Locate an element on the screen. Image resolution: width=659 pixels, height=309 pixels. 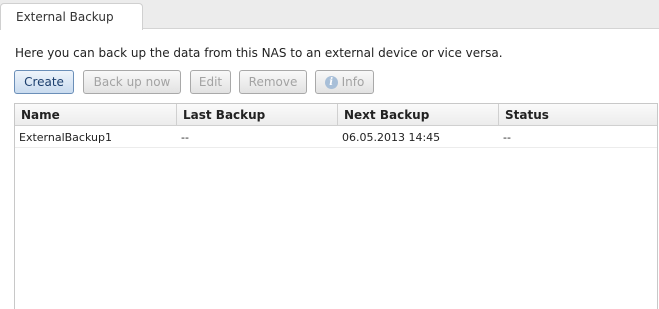
back-up-now-button: Back up now is located at coordinates (132, 82).